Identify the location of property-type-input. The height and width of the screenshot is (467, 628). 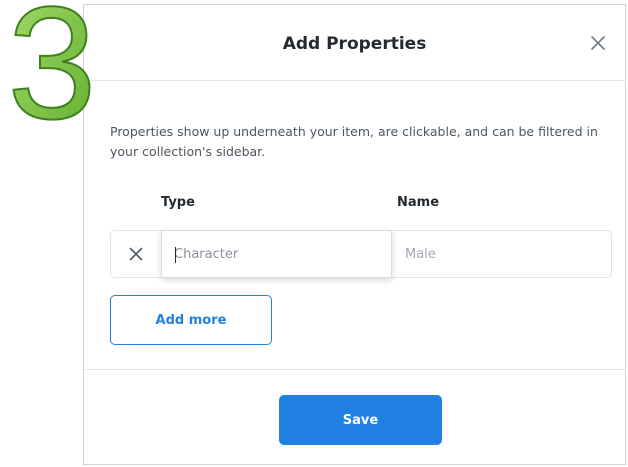
(276, 254).